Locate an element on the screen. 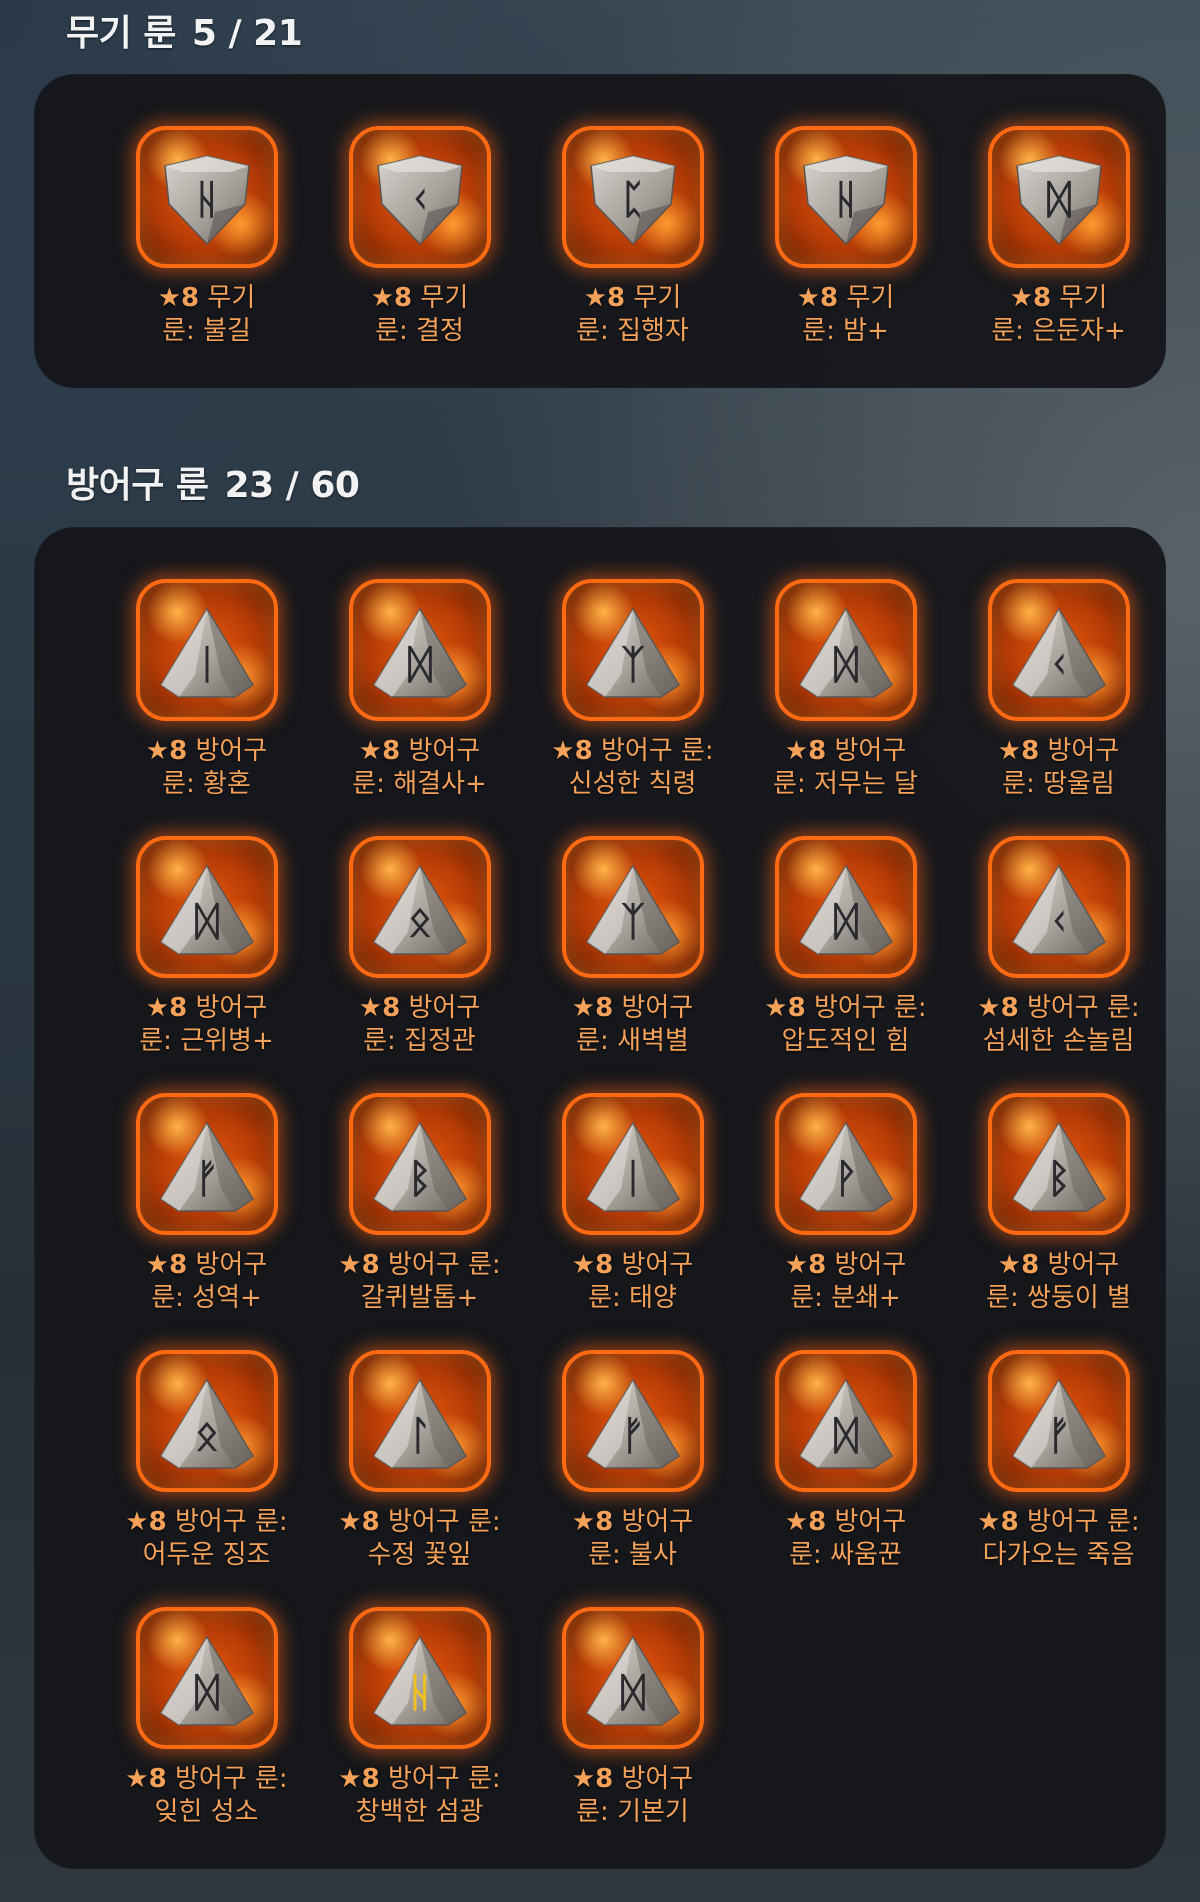 This screenshot has width=1200, height=1902. rune-item: ᛁ ★8 방어구 룬: 황혼 is located at coordinates (206, 707).